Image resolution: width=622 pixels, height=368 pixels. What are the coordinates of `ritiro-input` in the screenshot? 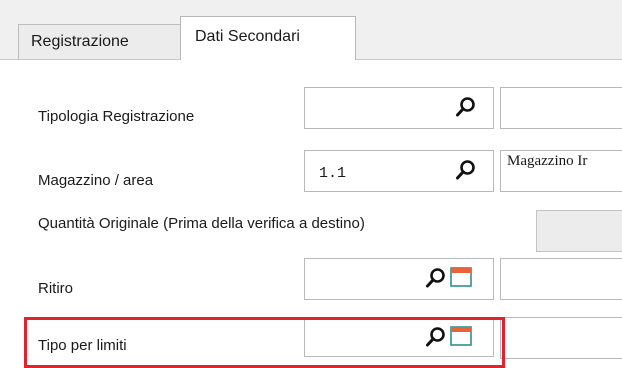 It's located at (399, 279).